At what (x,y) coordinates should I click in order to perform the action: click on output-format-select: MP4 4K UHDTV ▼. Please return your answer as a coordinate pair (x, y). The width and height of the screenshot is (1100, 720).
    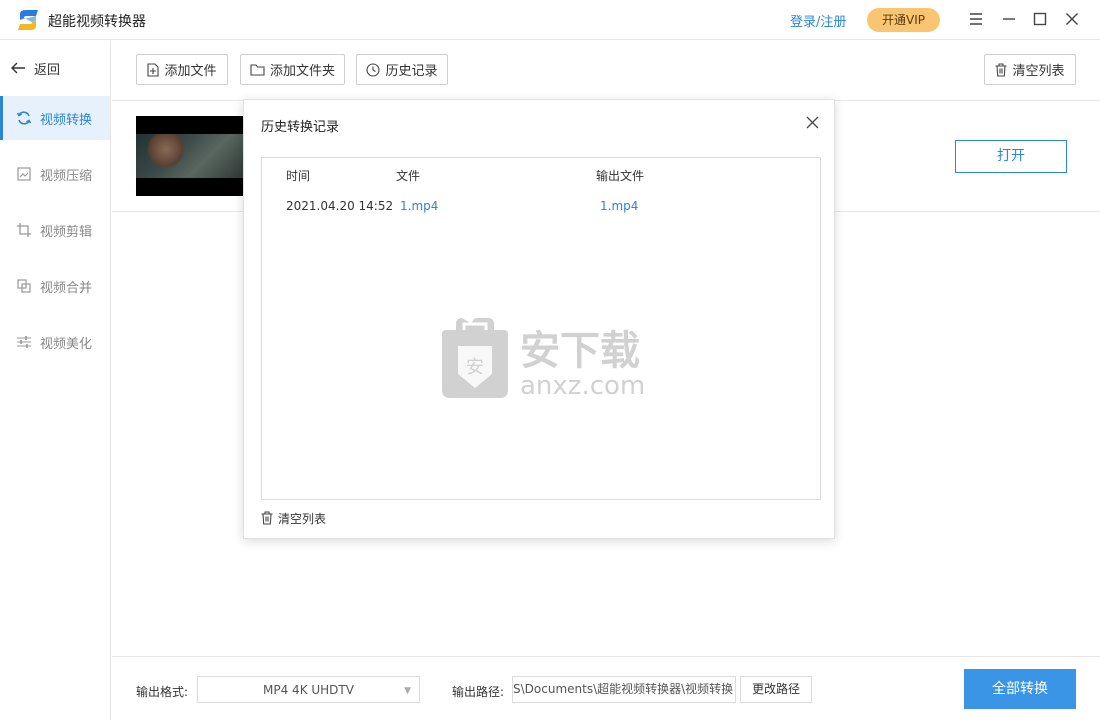
    Looking at the image, I should click on (308, 689).